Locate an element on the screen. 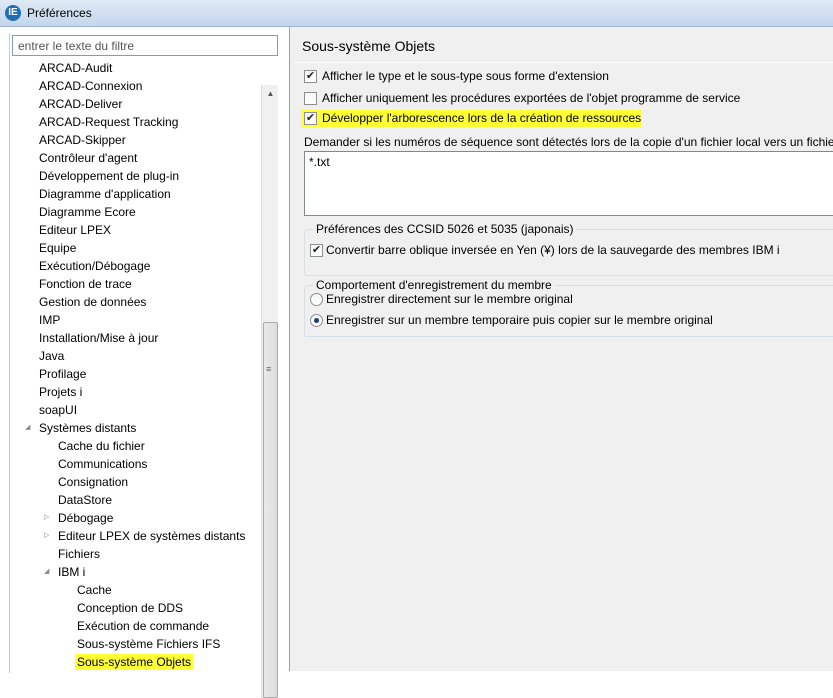 This screenshot has height=698, width=833. tree-item: Projets i is located at coordinates (60, 392).